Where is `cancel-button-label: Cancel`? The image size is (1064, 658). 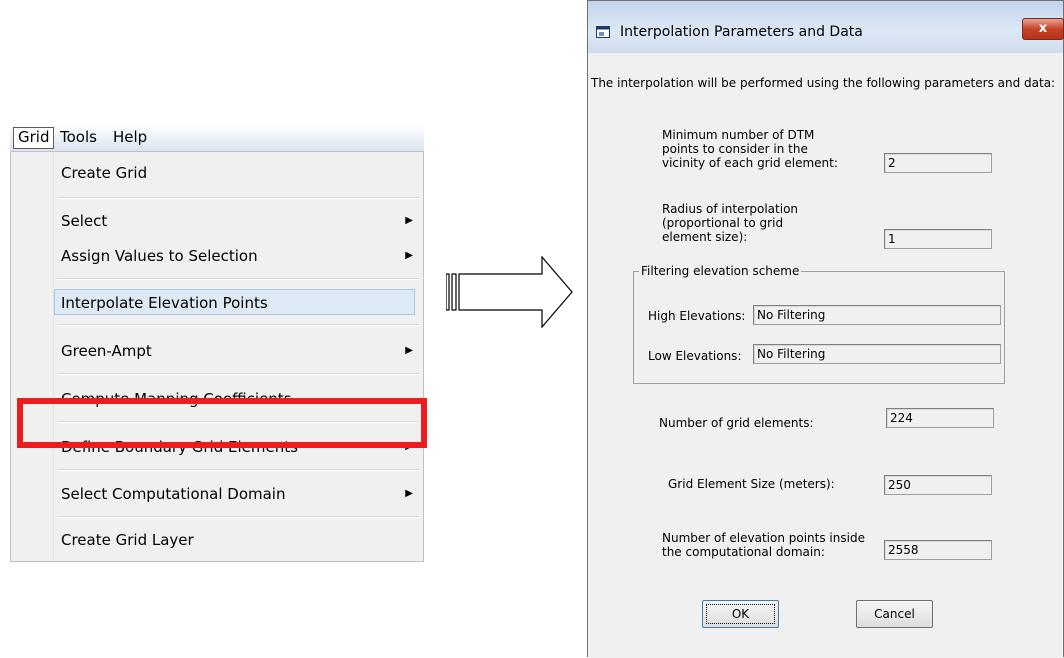 cancel-button-label: Cancel is located at coordinates (894, 614).